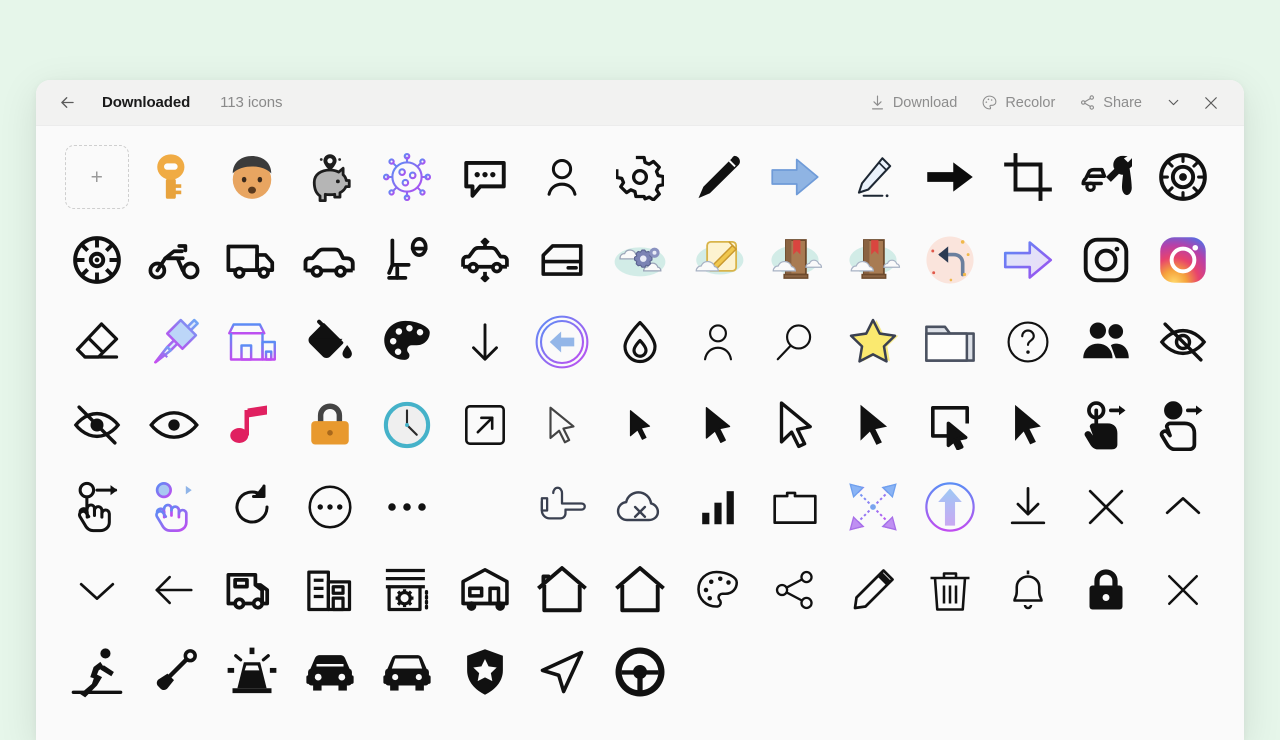 The height and width of the screenshot is (740, 1280). What do you see at coordinates (407, 260) in the screenshot?
I see `car-seat-icon` at bounding box center [407, 260].